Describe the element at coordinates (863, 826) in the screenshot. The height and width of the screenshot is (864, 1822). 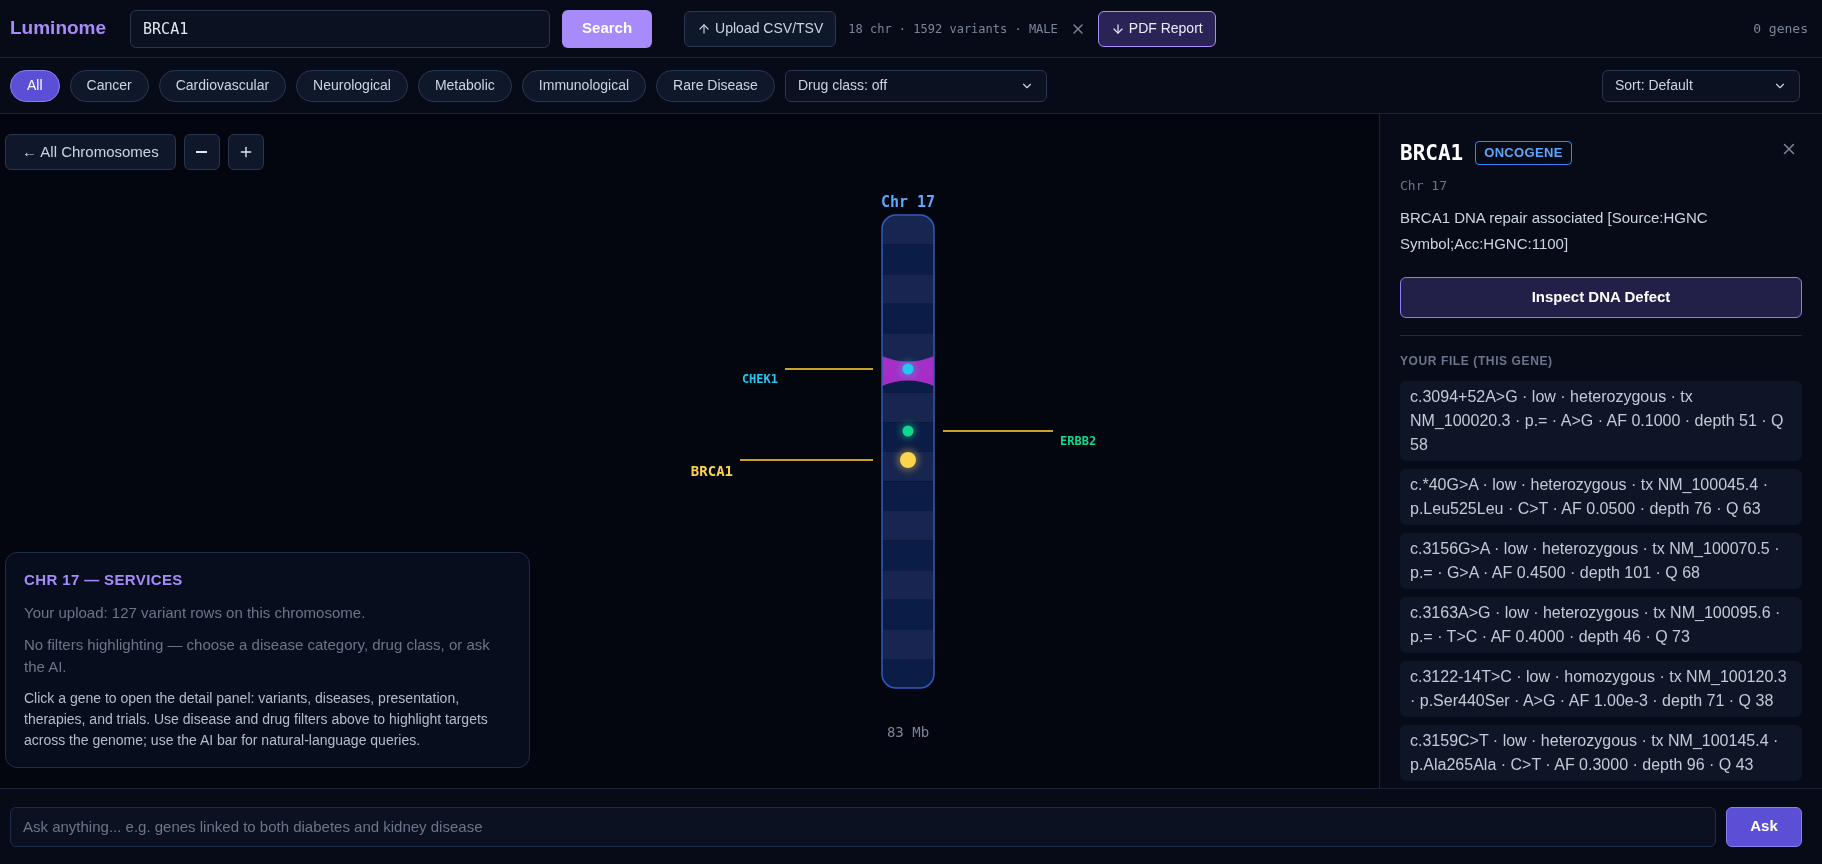
I see `ask-field: Ask anything... e.g. genes linked to both diabetes and kidney disease` at that location.